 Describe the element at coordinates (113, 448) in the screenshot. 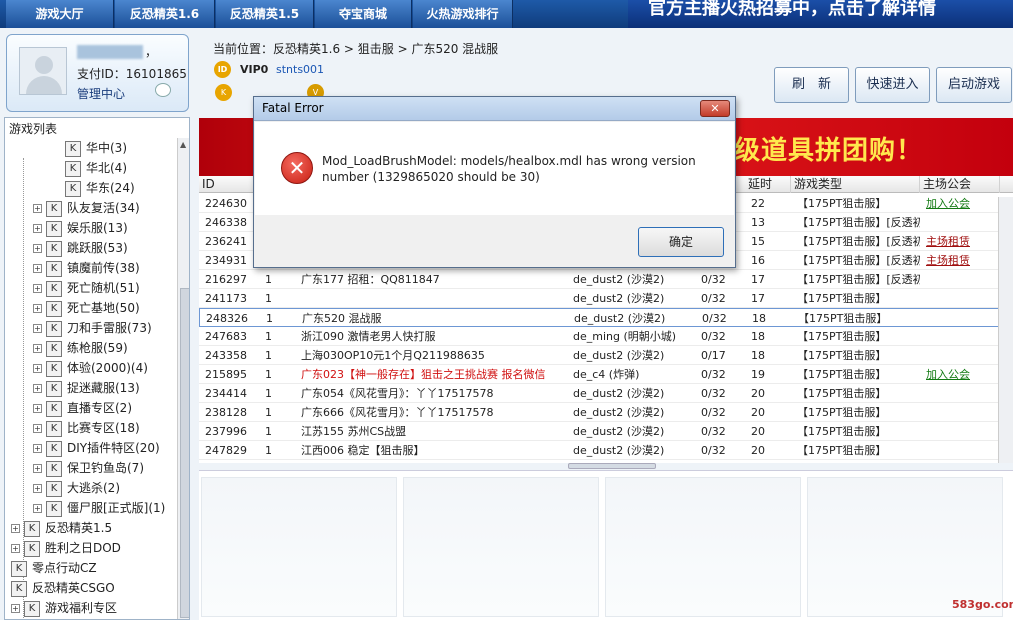

I see `game-tree-label: DIY插件特区(20)` at that location.